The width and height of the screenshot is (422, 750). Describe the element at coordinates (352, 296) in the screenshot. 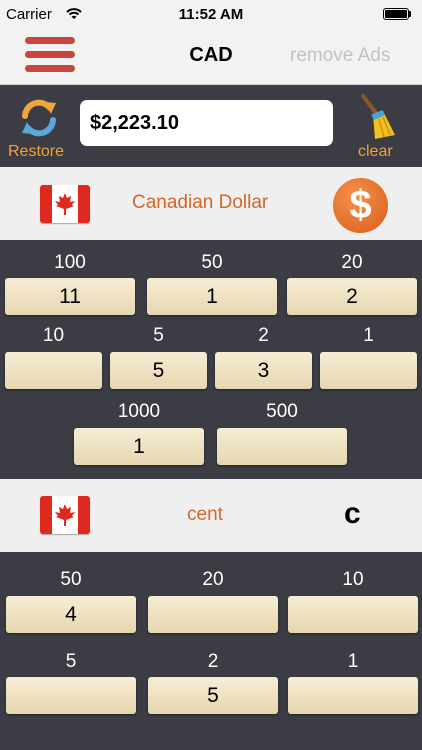

I see `count-field-20: 2` at that location.